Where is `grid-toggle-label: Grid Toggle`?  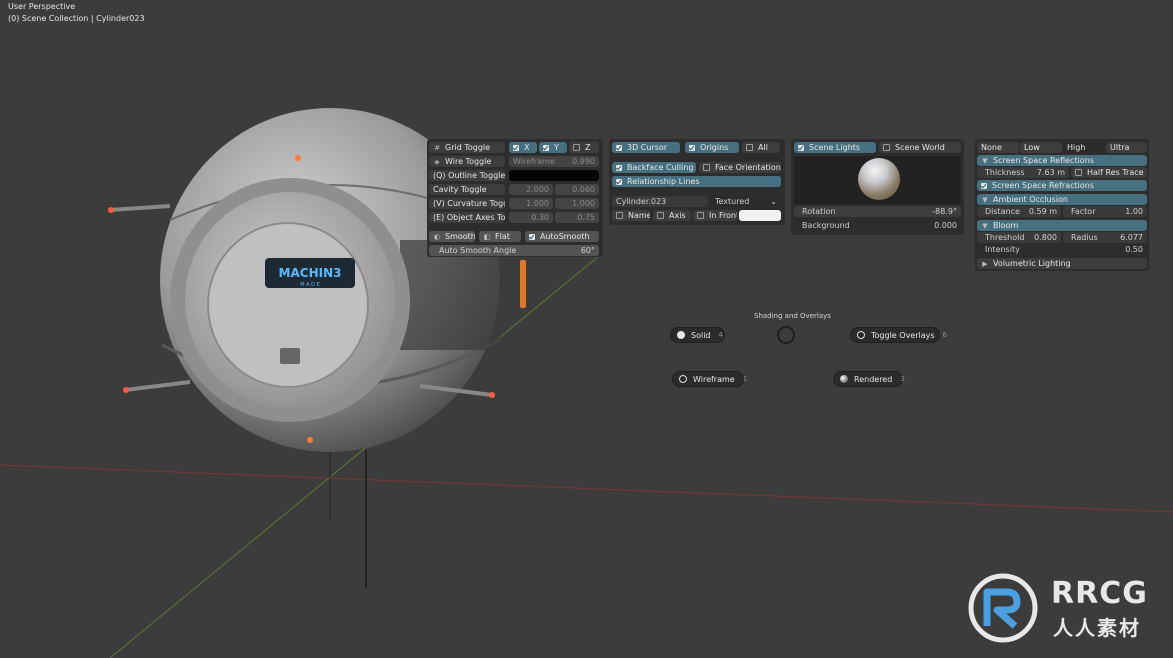
grid-toggle-label: Grid Toggle is located at coordinates (468, 147).